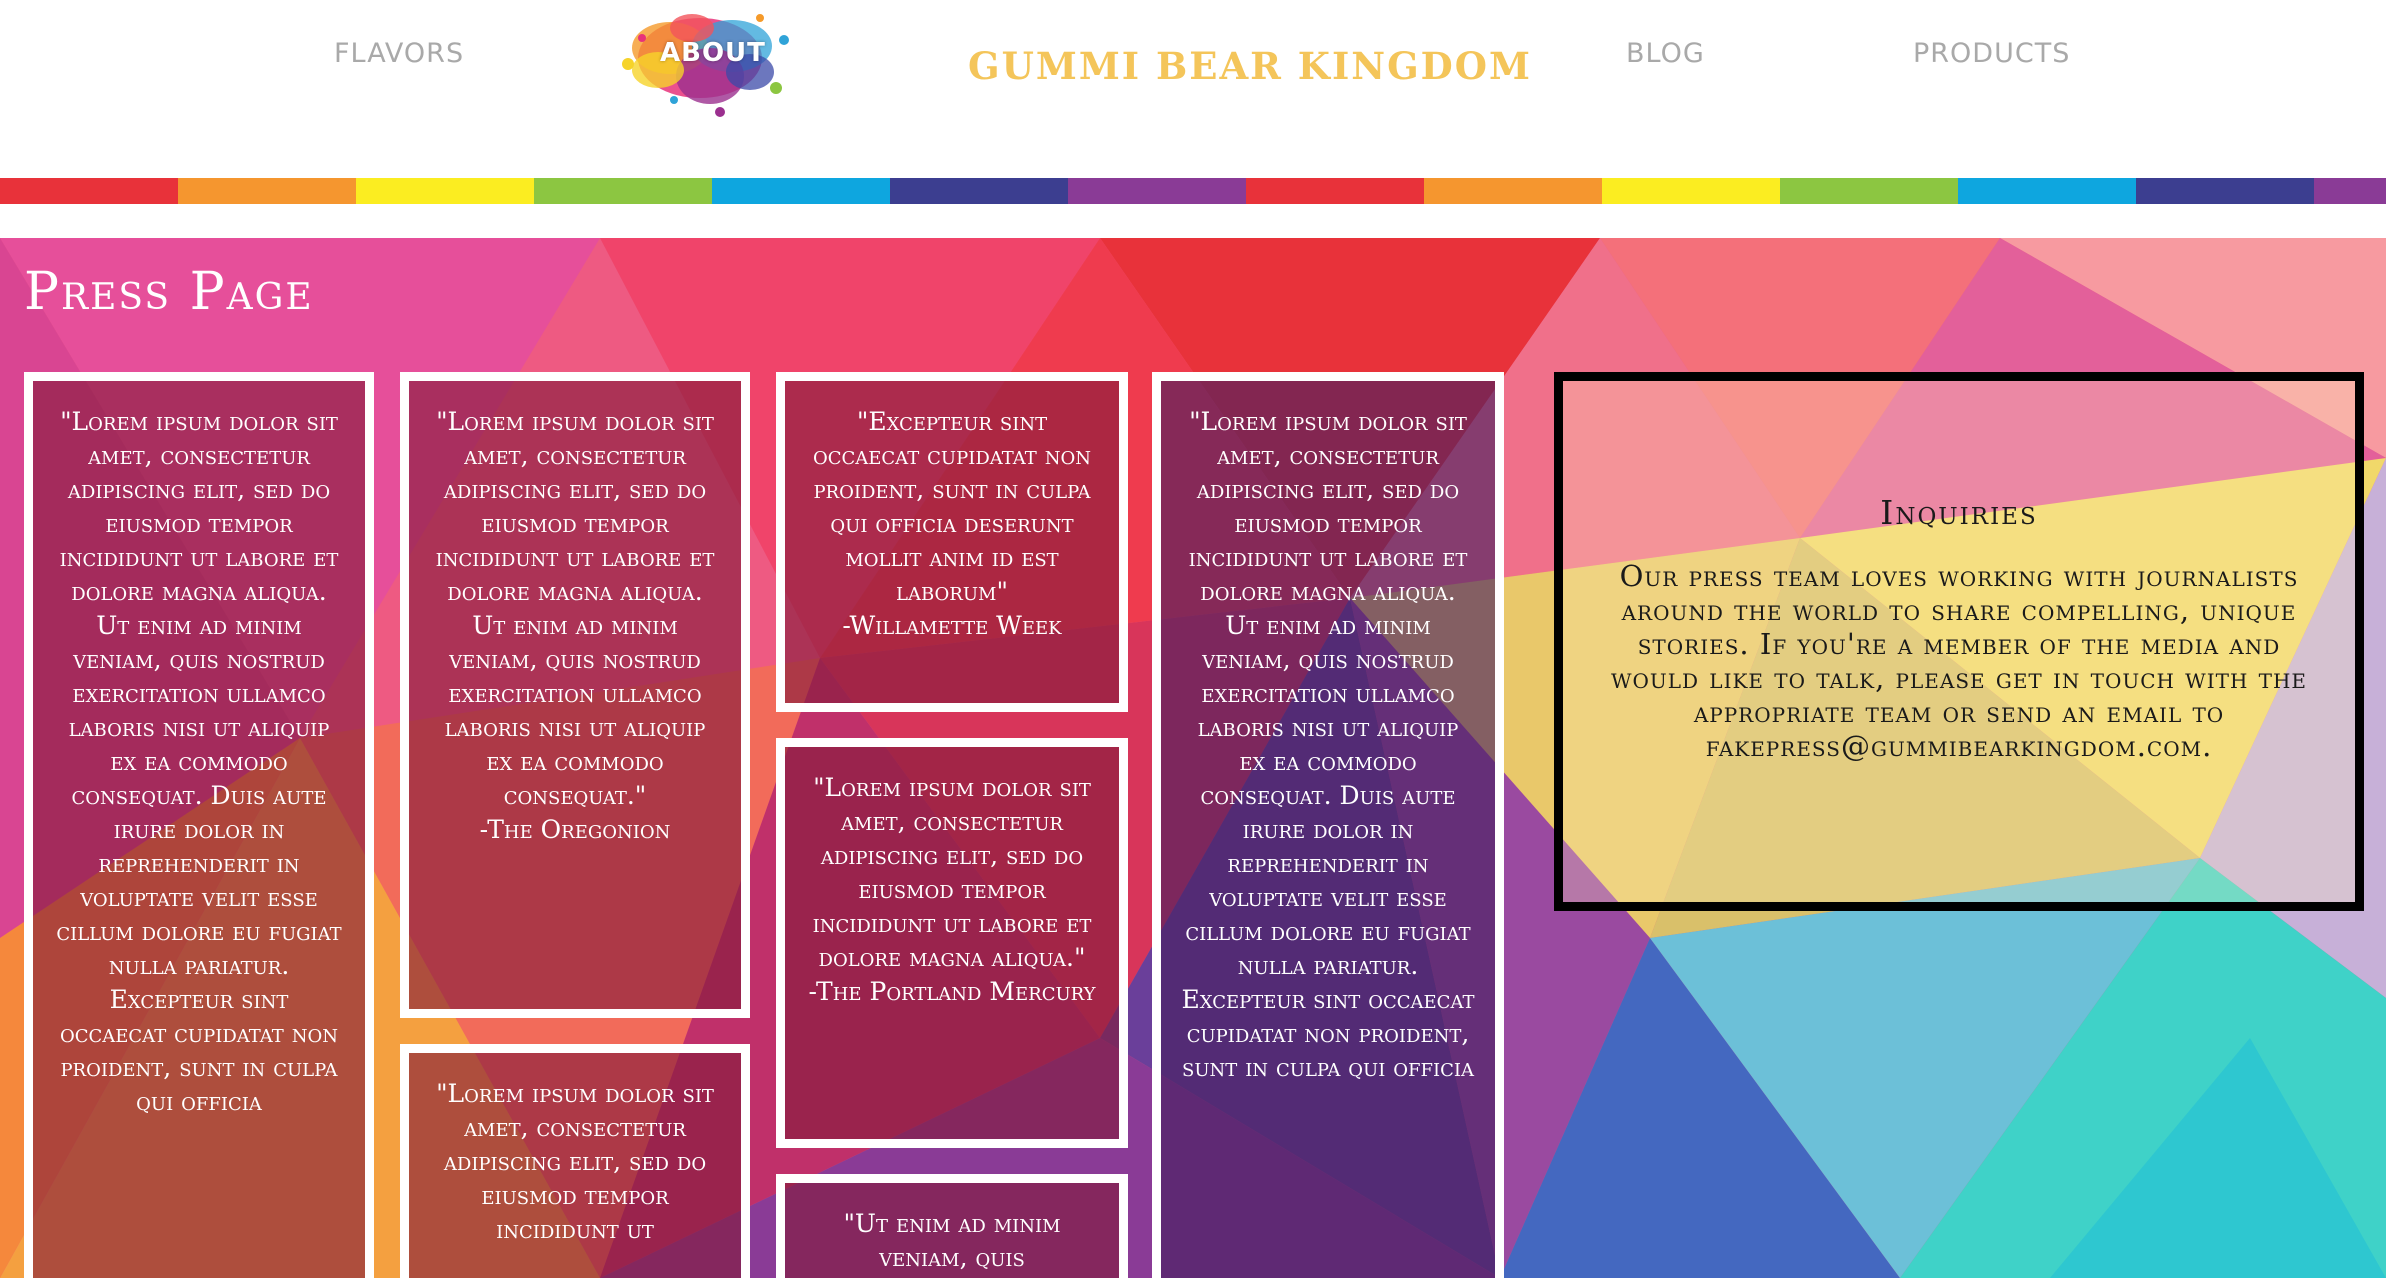 Image resolution: width=2386 pixels, height=1278 pixels. I want to click on brand-logo: GUMMI BEAR KINGDOM, so click(1250, 66).